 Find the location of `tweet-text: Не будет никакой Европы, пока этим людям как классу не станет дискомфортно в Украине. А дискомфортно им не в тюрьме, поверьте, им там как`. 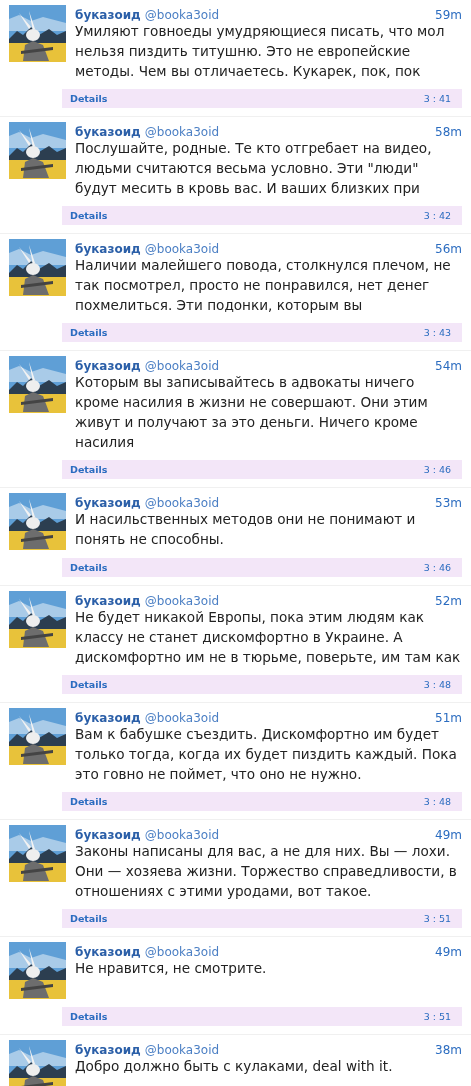

tweet-text: Не будет никакой Европы, пока этим людям как классу не станет дискомфортно в Украине. А дискомфортно им не в тюрьме, поверьте, им там как is located at coordinates (268, 637).